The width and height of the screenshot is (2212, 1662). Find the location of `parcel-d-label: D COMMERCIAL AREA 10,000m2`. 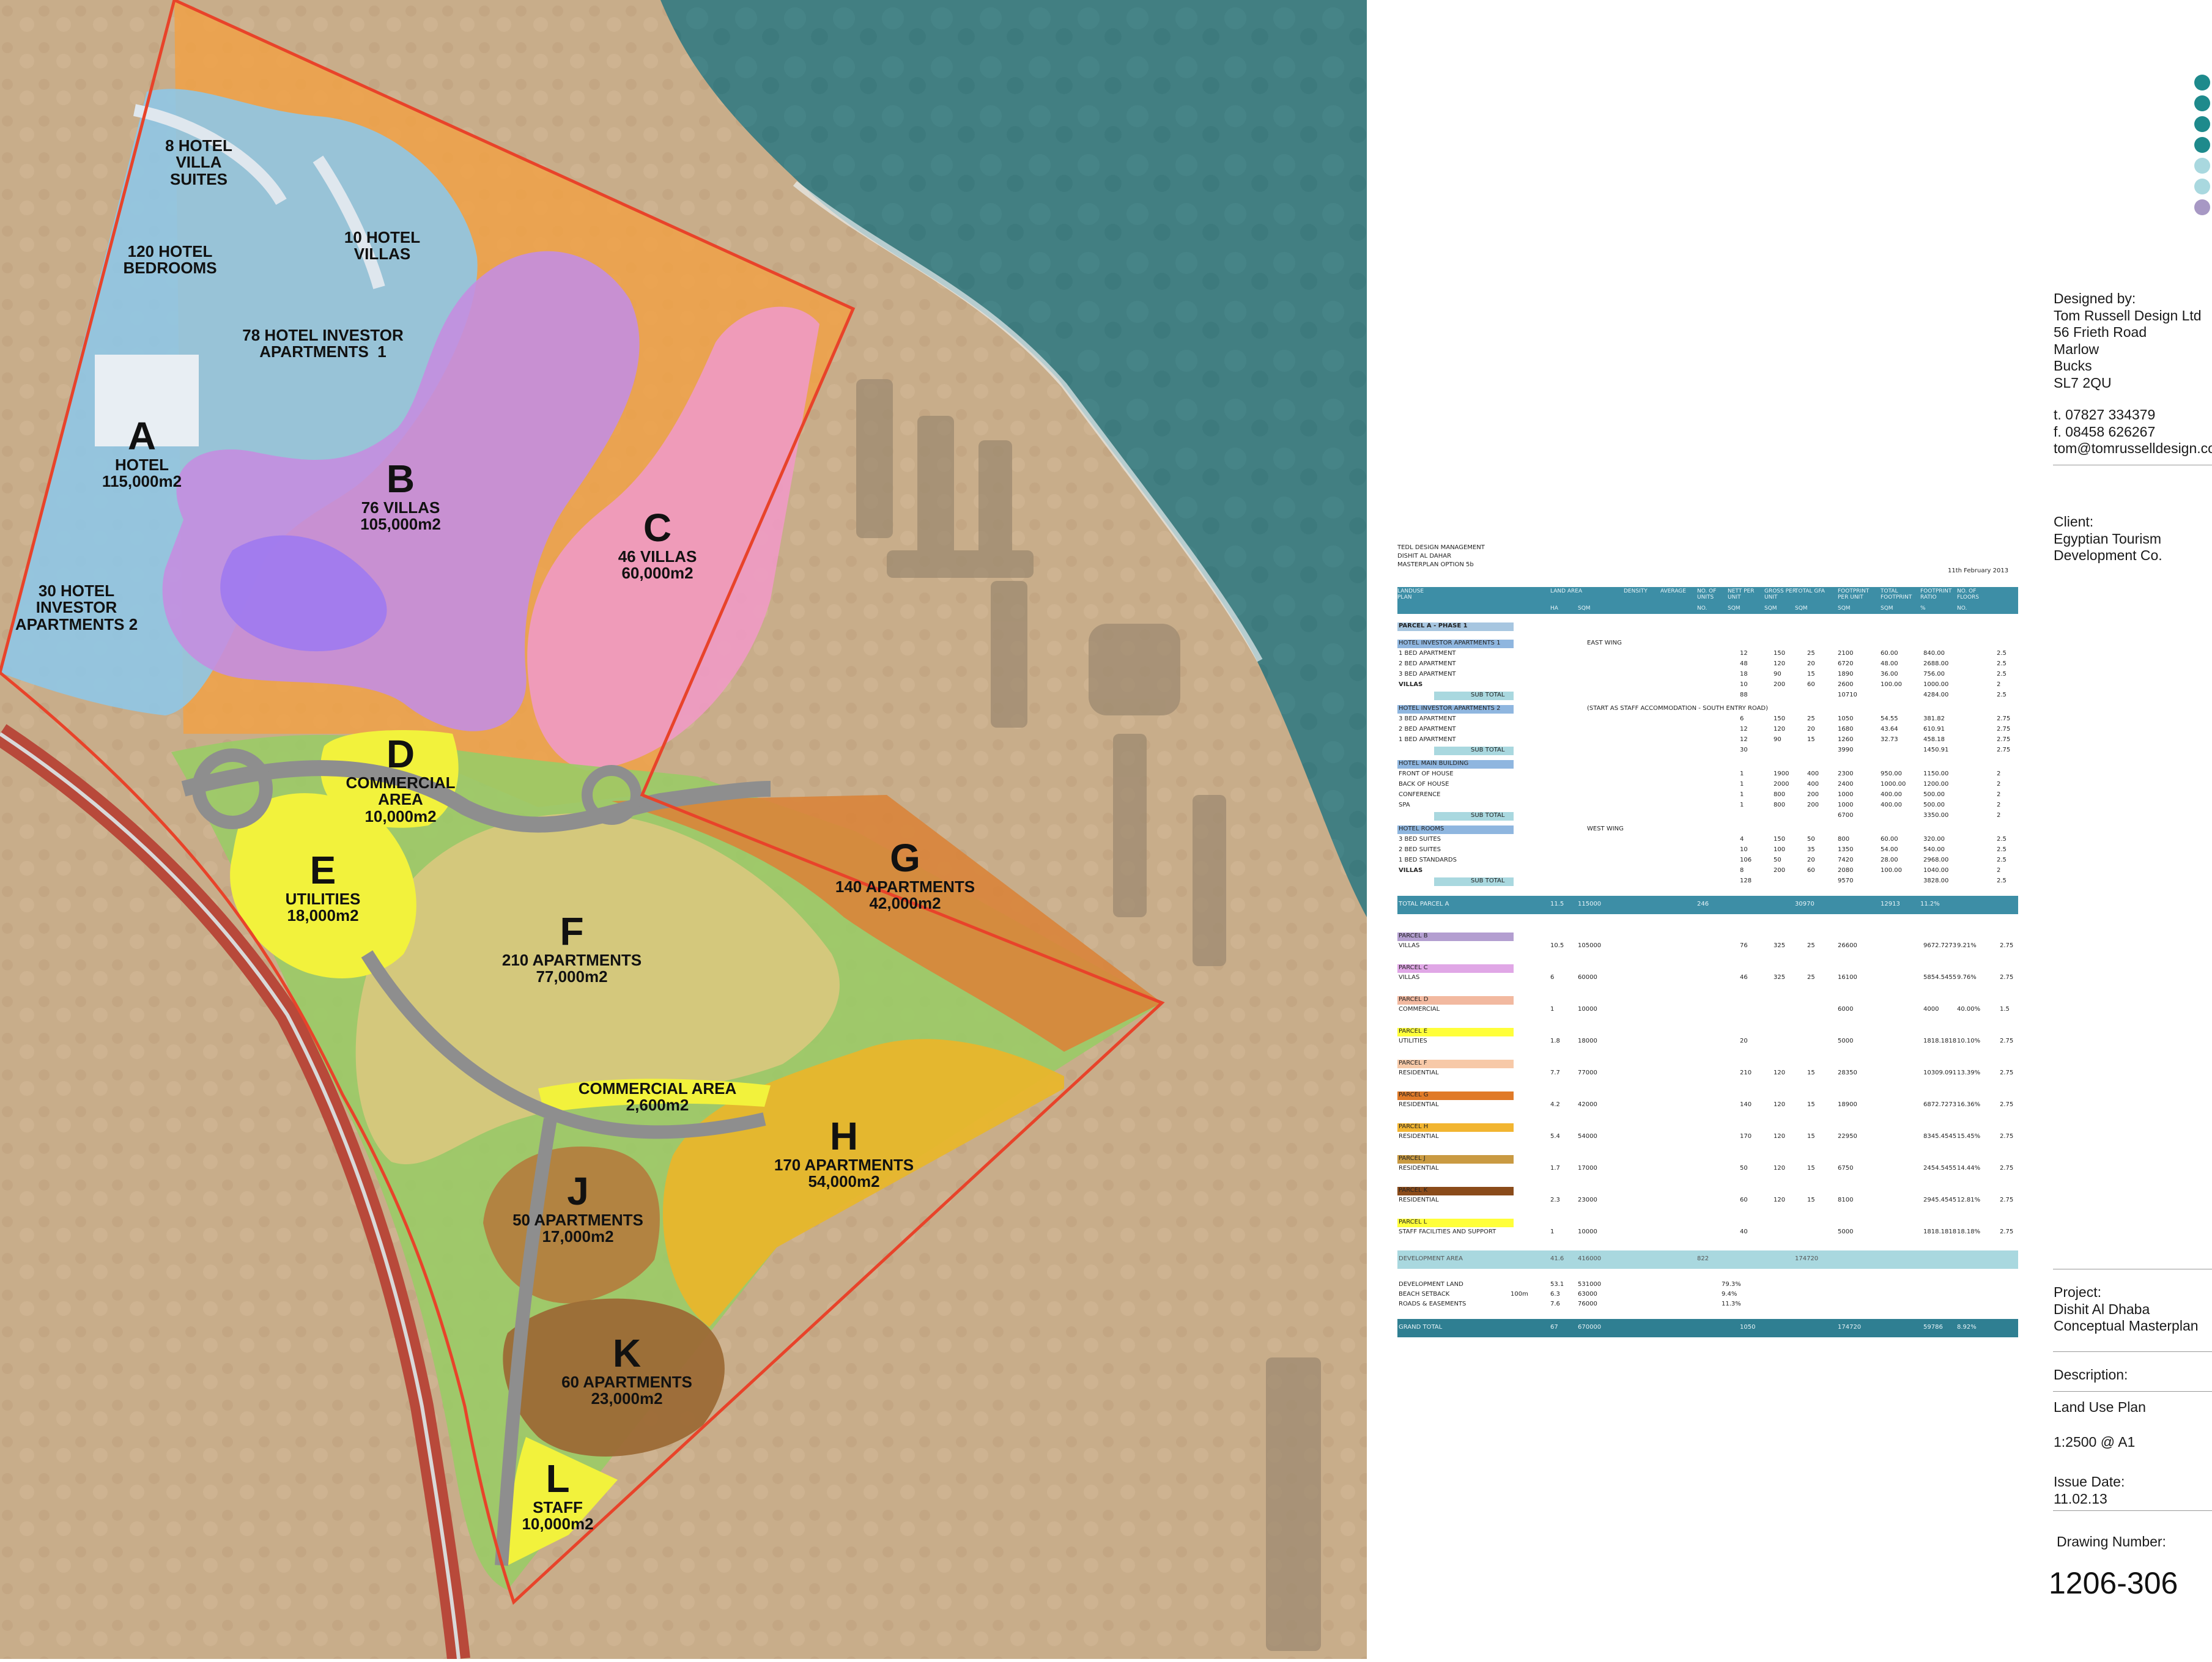

parcel-d-label: D COMMERCIAL AREA 10,000m2 is located at coordinates (401, 779).